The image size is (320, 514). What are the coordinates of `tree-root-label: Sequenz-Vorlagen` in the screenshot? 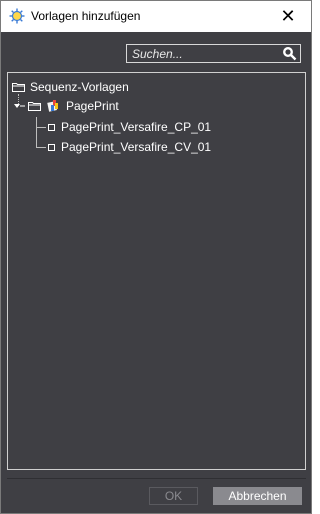 It's located at (79, 87).